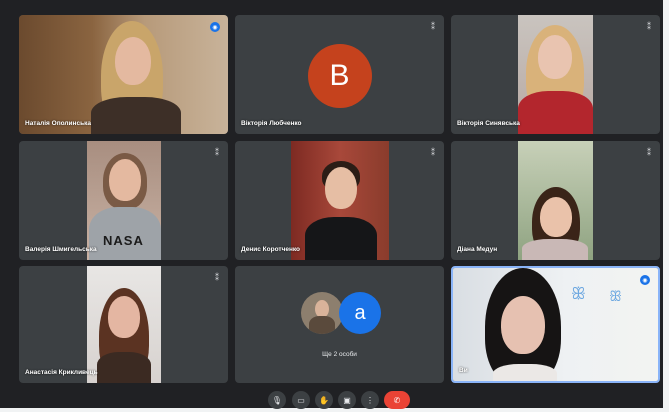  I want to click on camera-button: ▭, so click(301, 400).